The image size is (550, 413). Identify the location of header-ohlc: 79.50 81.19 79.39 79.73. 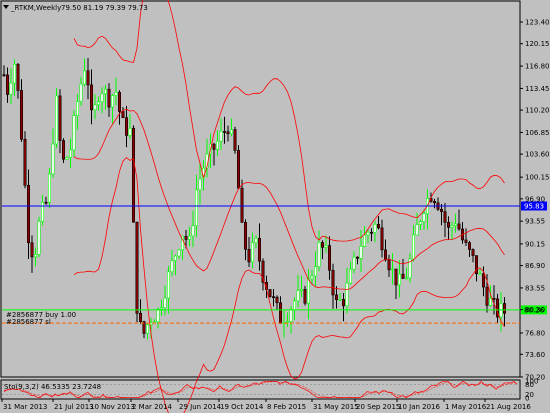
(104, 8).